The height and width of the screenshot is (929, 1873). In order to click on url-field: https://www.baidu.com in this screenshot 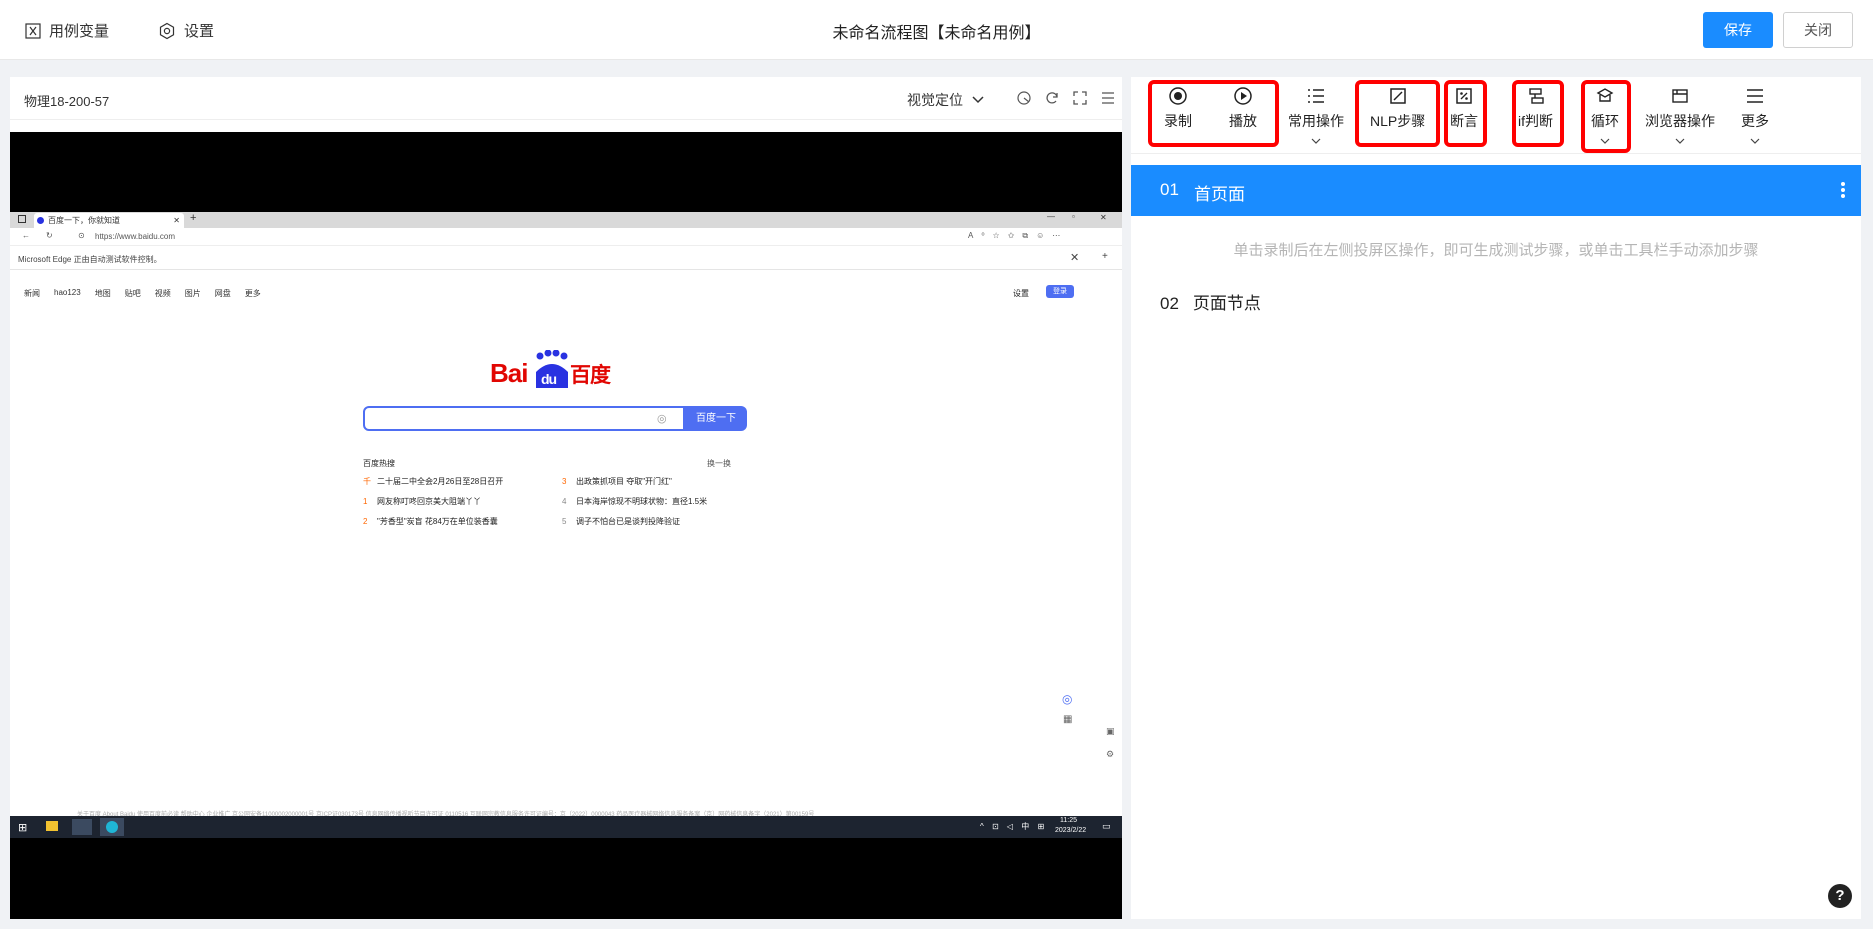, I will do `click(135, 236)`.